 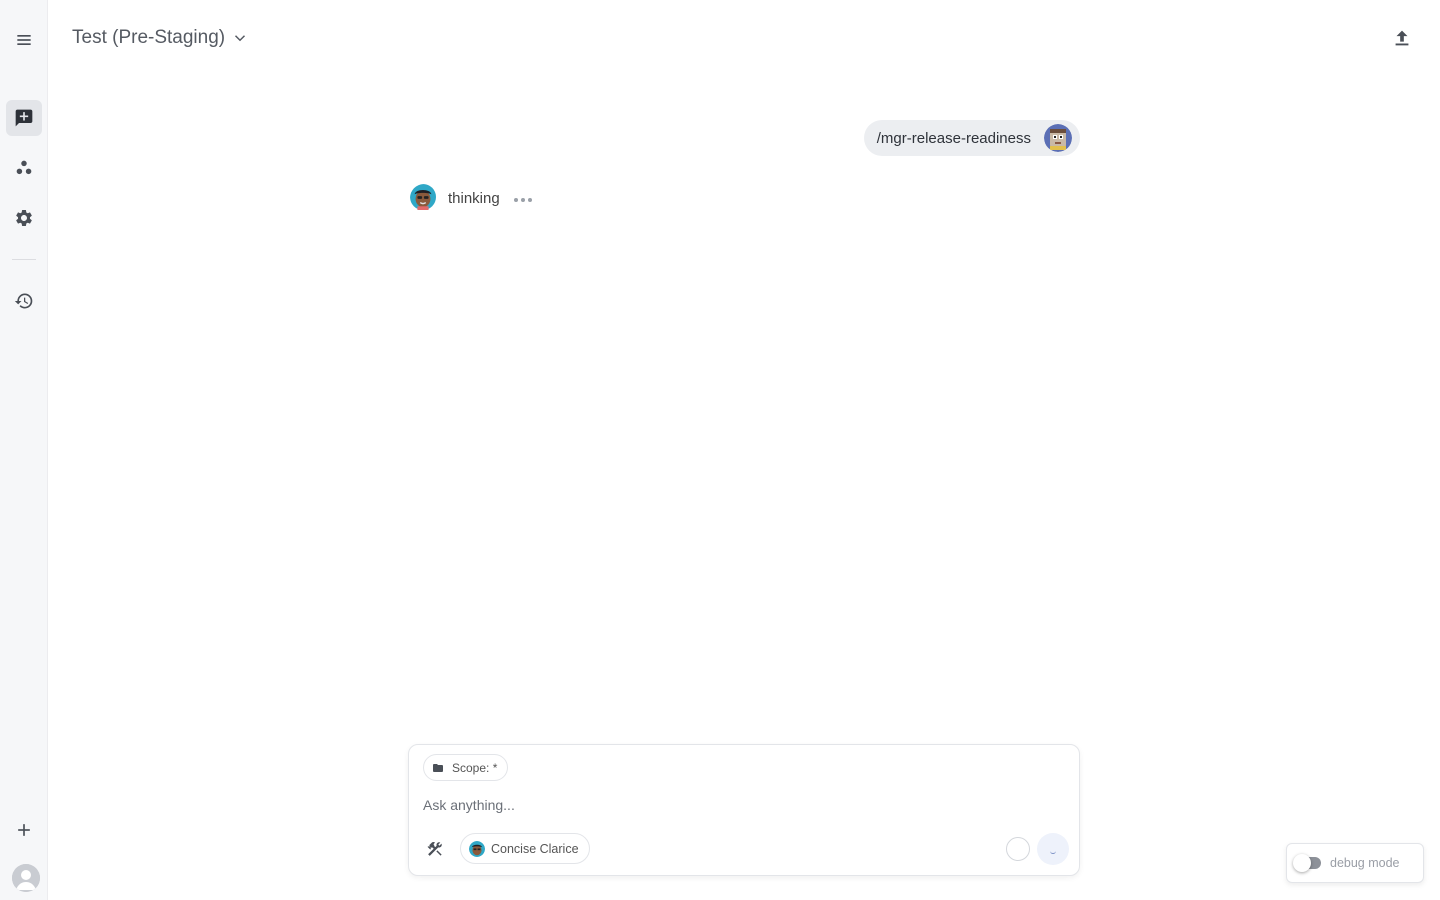 I want to click on persona-avatar, so click(x=477, y=848).